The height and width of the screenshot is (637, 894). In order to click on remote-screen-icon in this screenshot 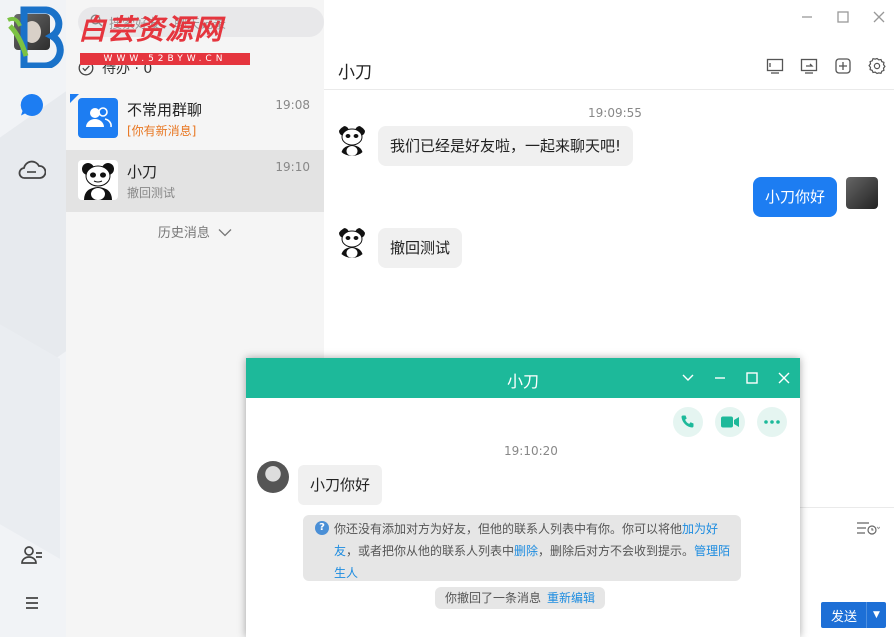, I will do `click(809, 66)`.